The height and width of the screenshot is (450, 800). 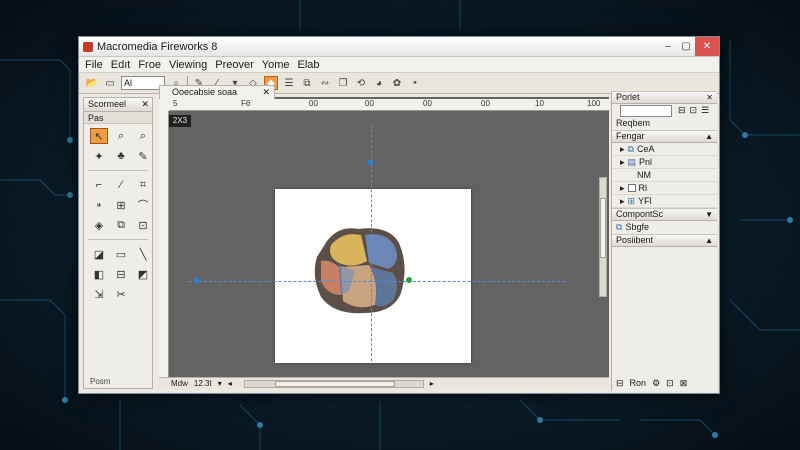 What do you see at coordinates (664, 175) in the screenshot?
I see `layer-item: NM` at bounding box center [664, 175].